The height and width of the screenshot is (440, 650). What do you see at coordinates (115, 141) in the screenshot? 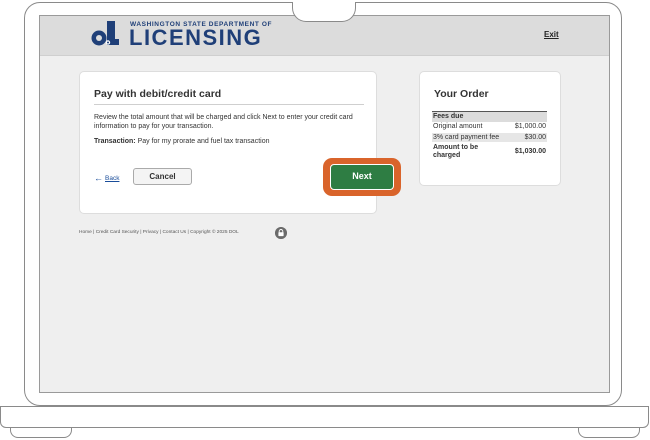
I see `transaction-label: Transaction:` at bounding box center [115, 141].